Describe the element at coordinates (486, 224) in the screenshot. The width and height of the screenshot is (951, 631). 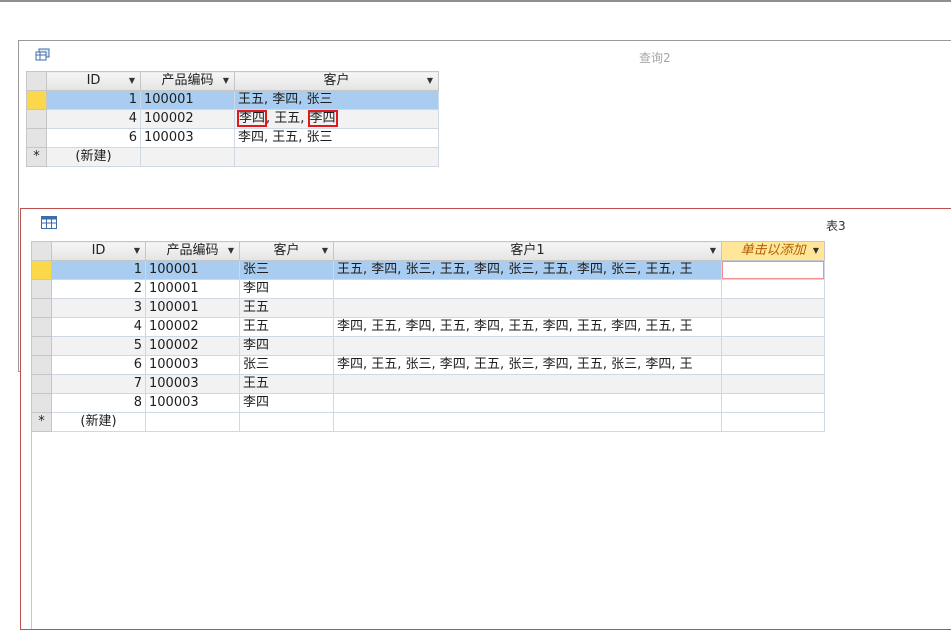
I see `table-window-titlebar: 表3` at that location.